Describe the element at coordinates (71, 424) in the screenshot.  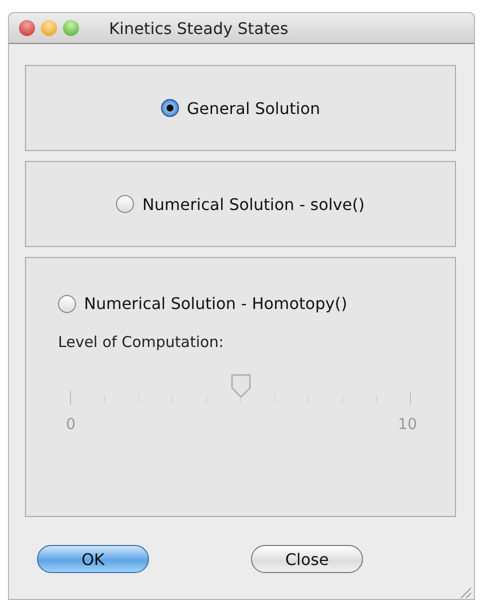
I see `slider-min-label: 0` at that location.